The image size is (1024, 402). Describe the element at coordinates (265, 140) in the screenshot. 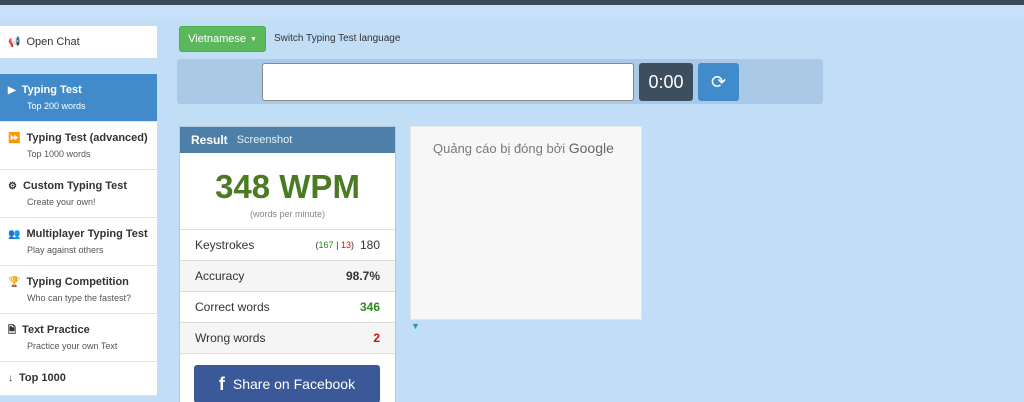

I see `screenshot-link: Screenshot` at that location.